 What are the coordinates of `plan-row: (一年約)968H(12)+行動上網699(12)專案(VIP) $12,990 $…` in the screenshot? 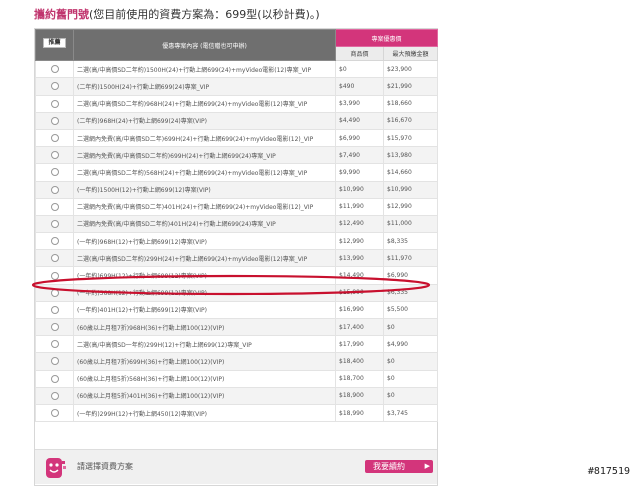 It's located at (237, 241).